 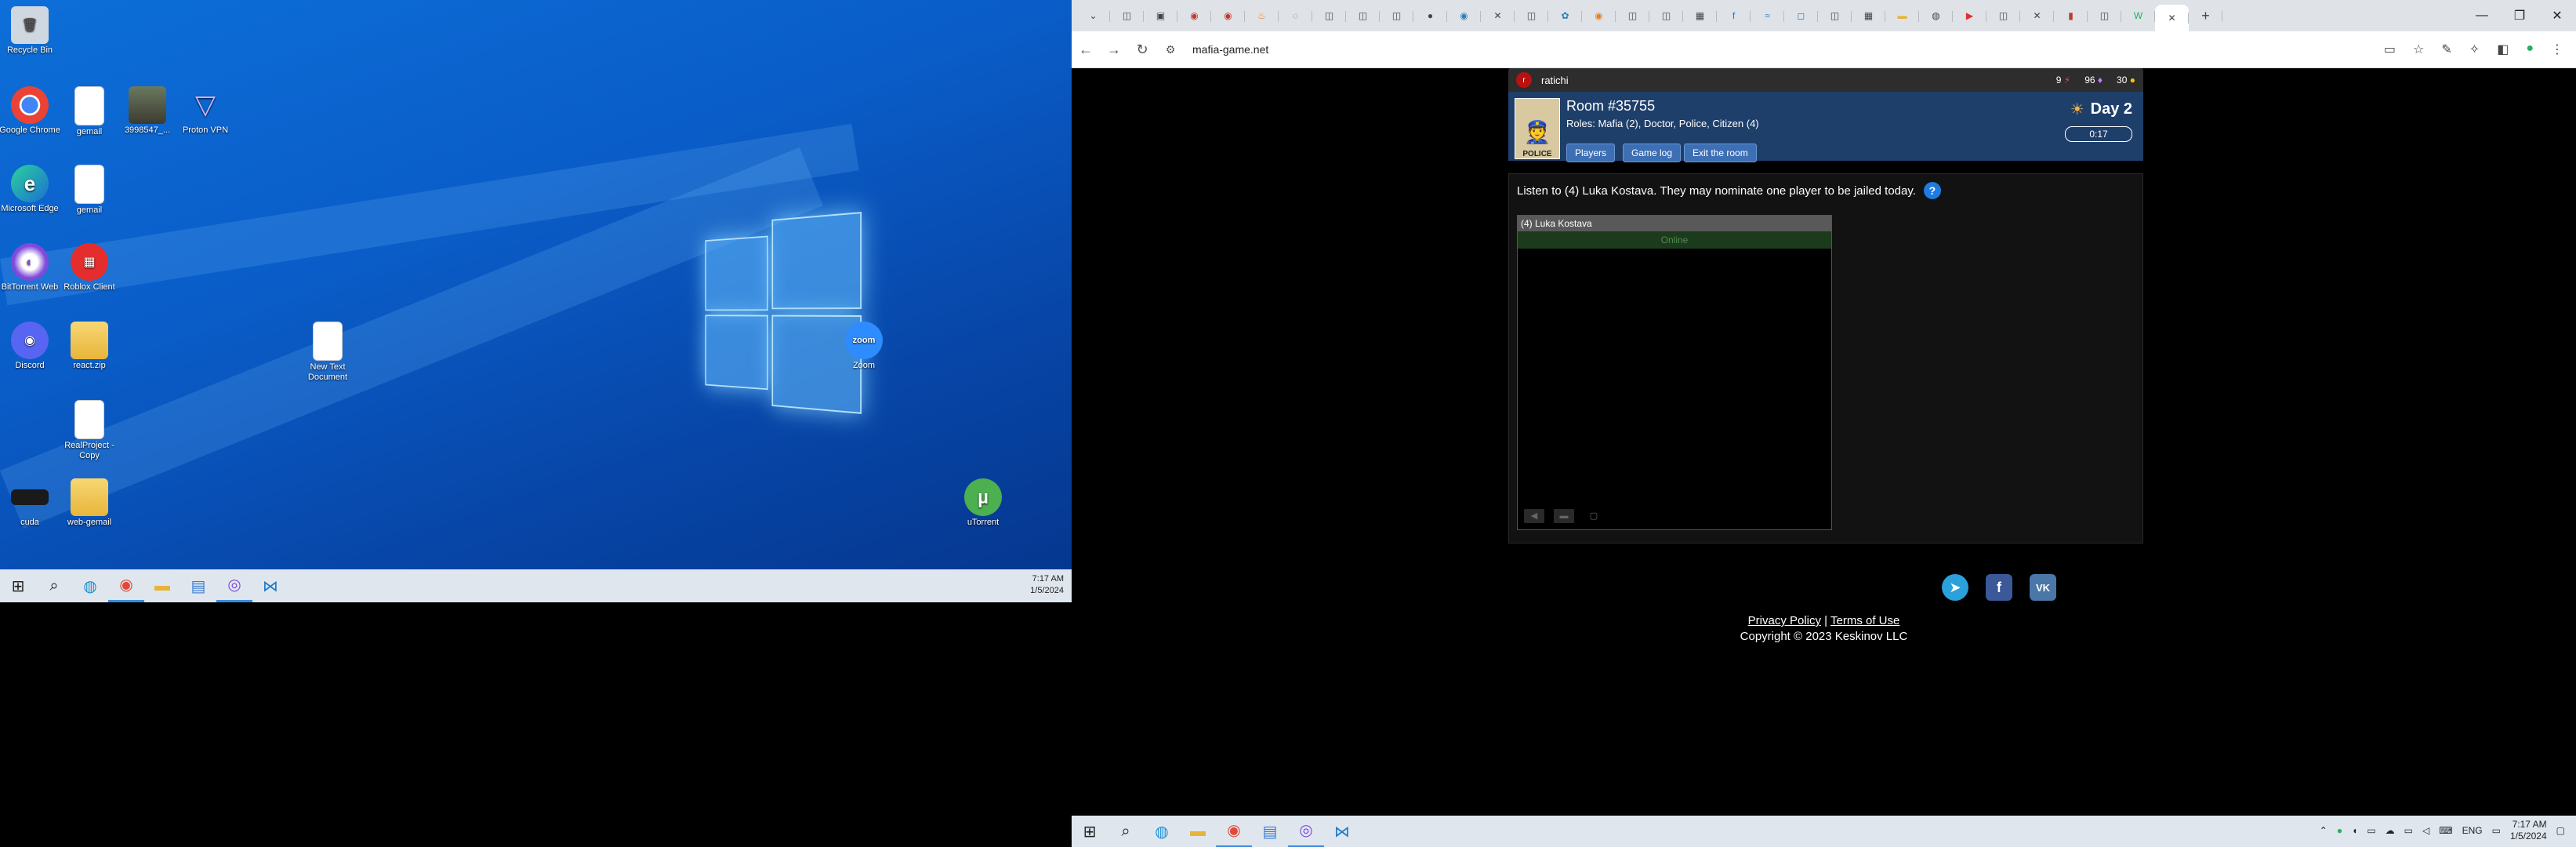 What do you see at coordinates (1955, 587) in the screenshot?
I see `telegram-icon: ➤` at bounding box center [1955, 587].